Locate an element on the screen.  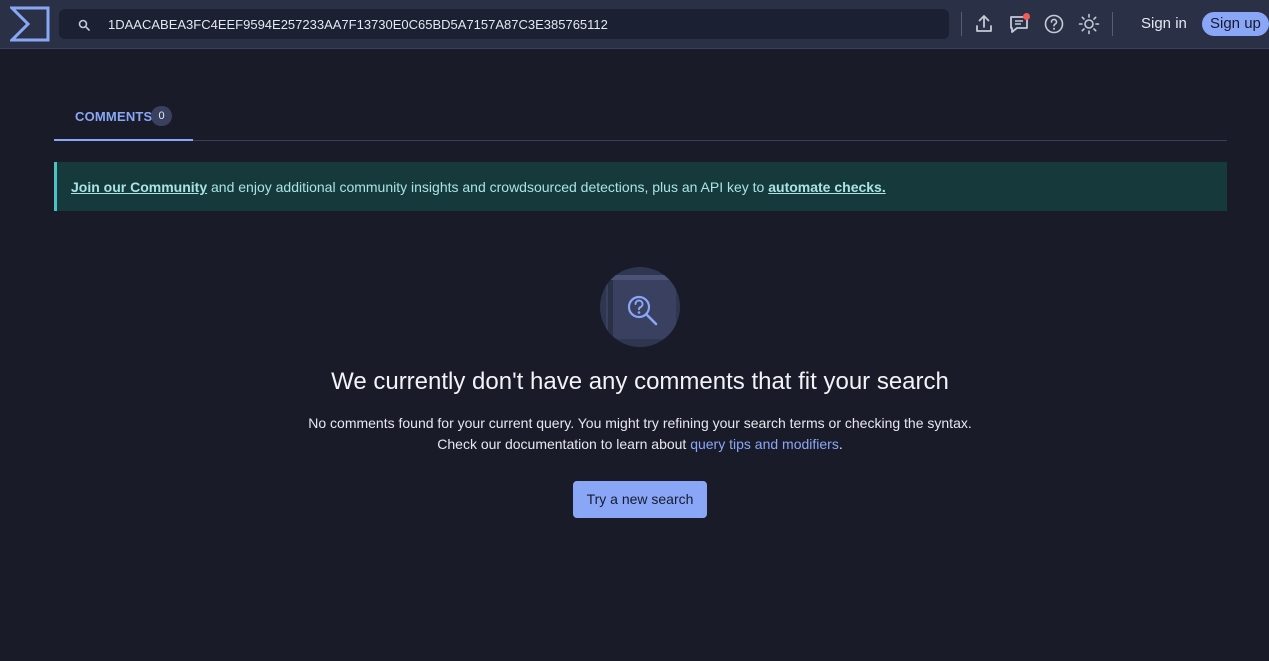
sigma-logo-icon is located at coordinates (29, 24).